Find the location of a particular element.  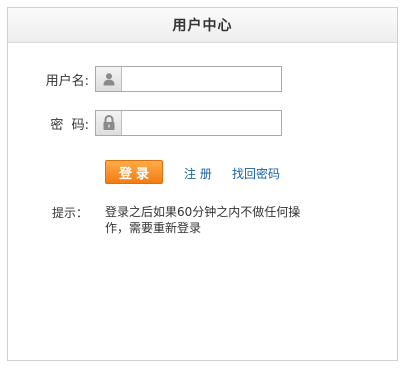

panel-title: 用户中心 is located at coordinates (202, 26).